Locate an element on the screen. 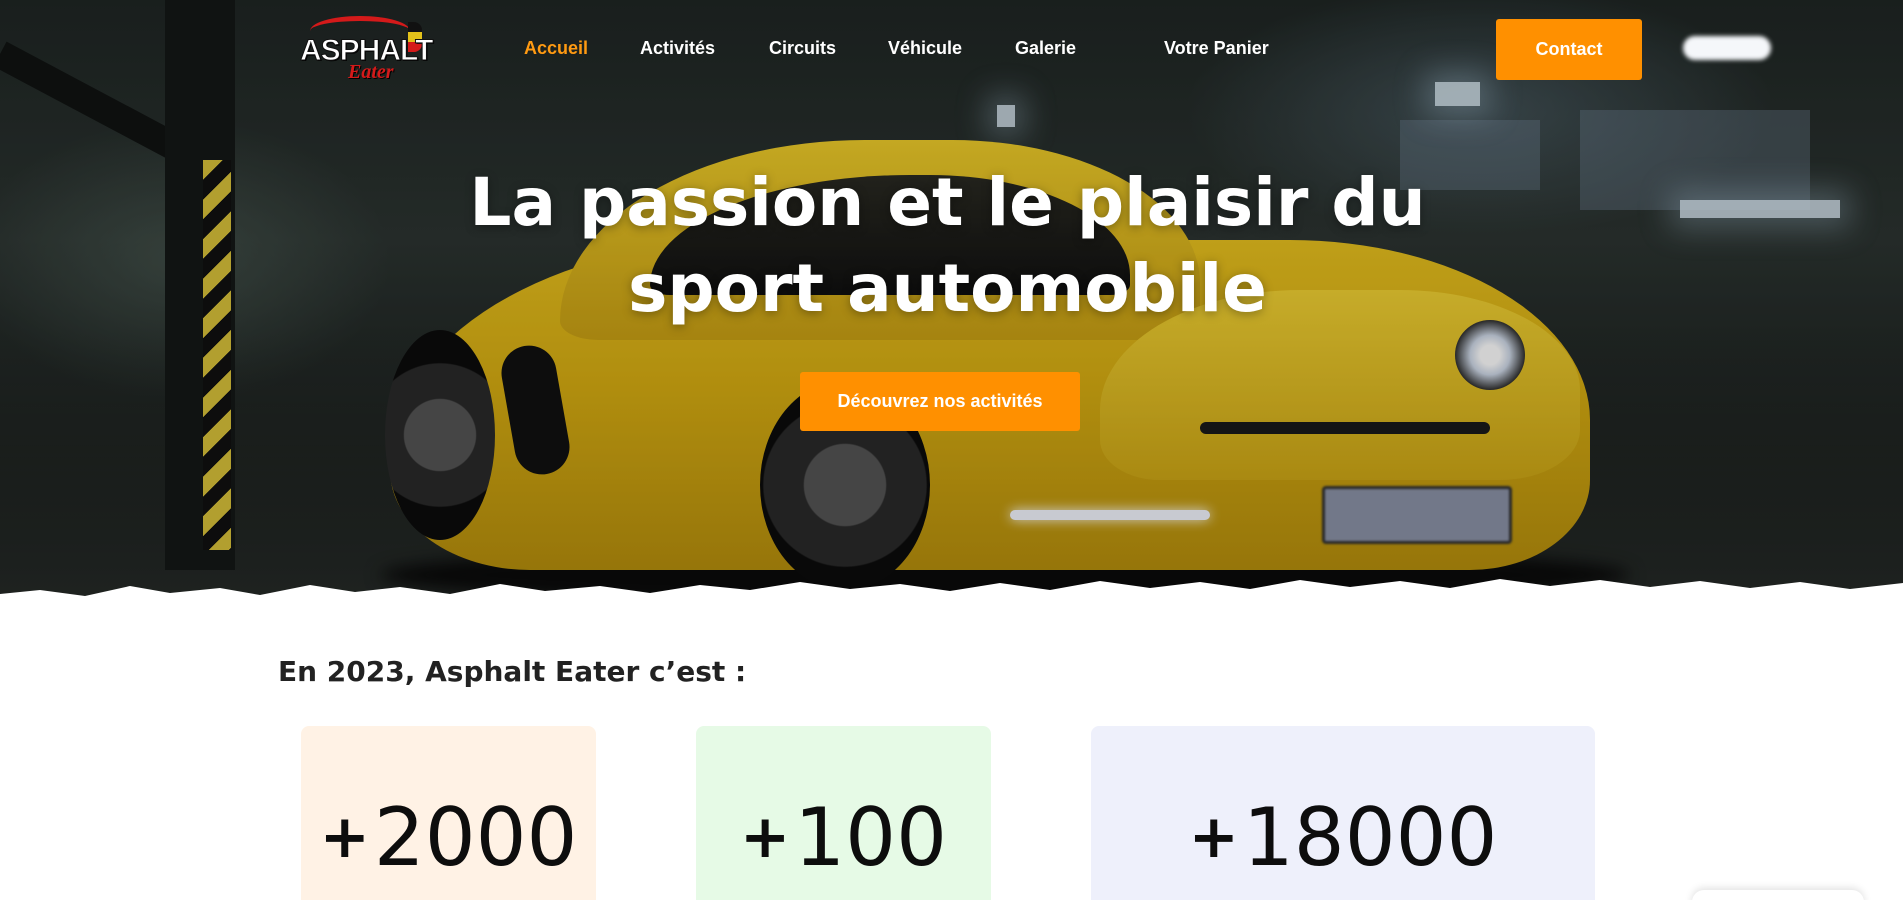 Image resolution: width=1903 pixels, height=900 pixels. nav-item-panier: Votre Panier is located at coordinates (1216, 48).